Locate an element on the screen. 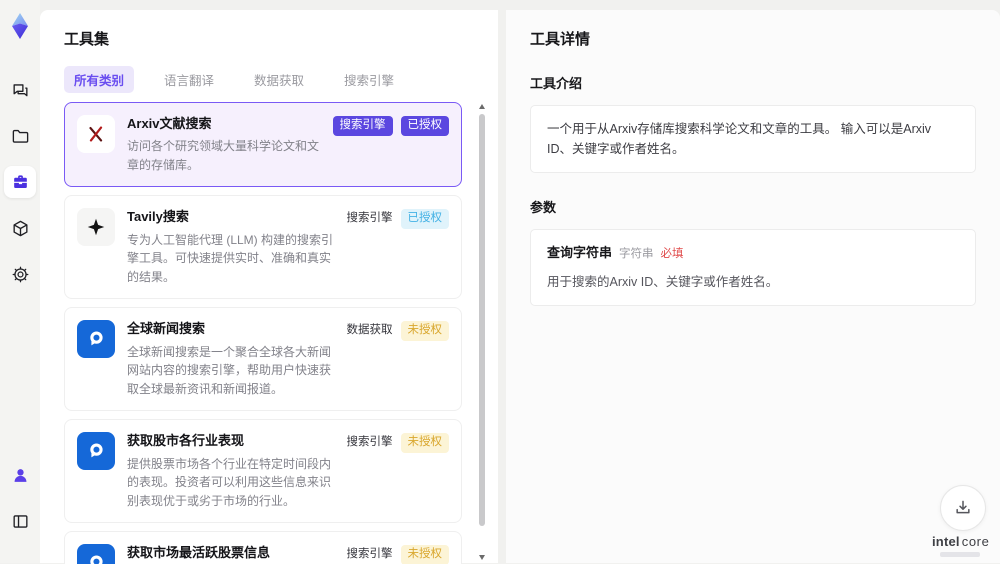 The height and width of the screenshot is (564, 1000). tab-all-categories: 所有类别 is located at coordinates (99, 79).